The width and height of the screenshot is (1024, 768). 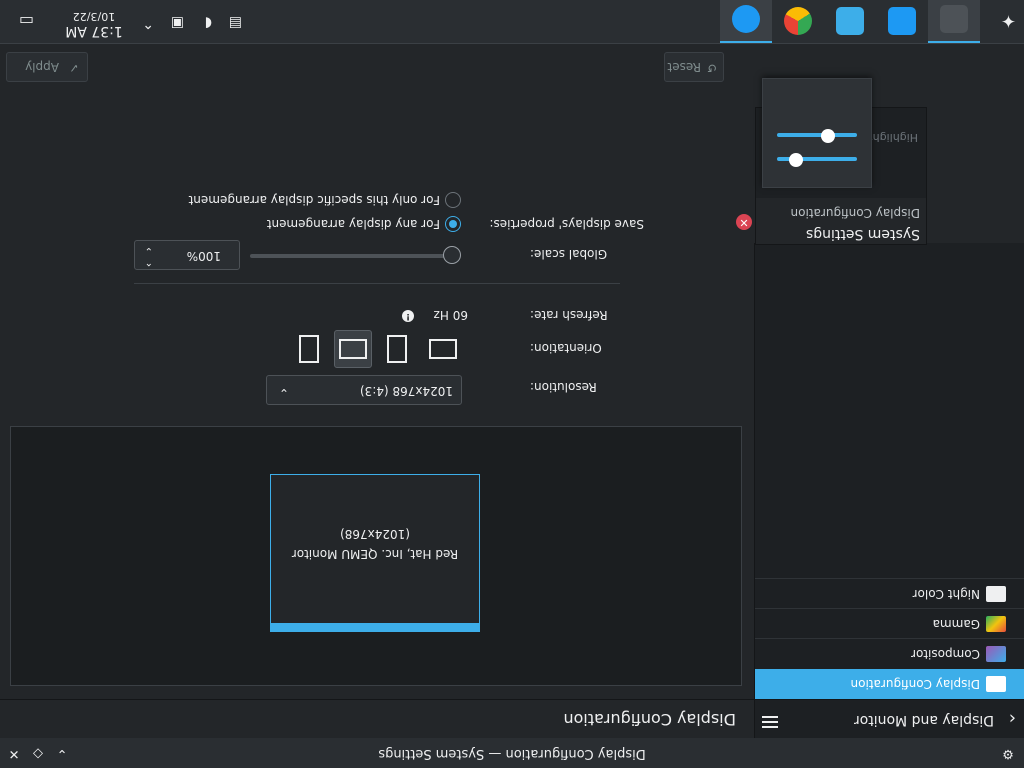 What do you see at coordinates (26, 21) in the screenshot?
I see `show-desktop-icon: ▭` at bounding box center [26, 21].